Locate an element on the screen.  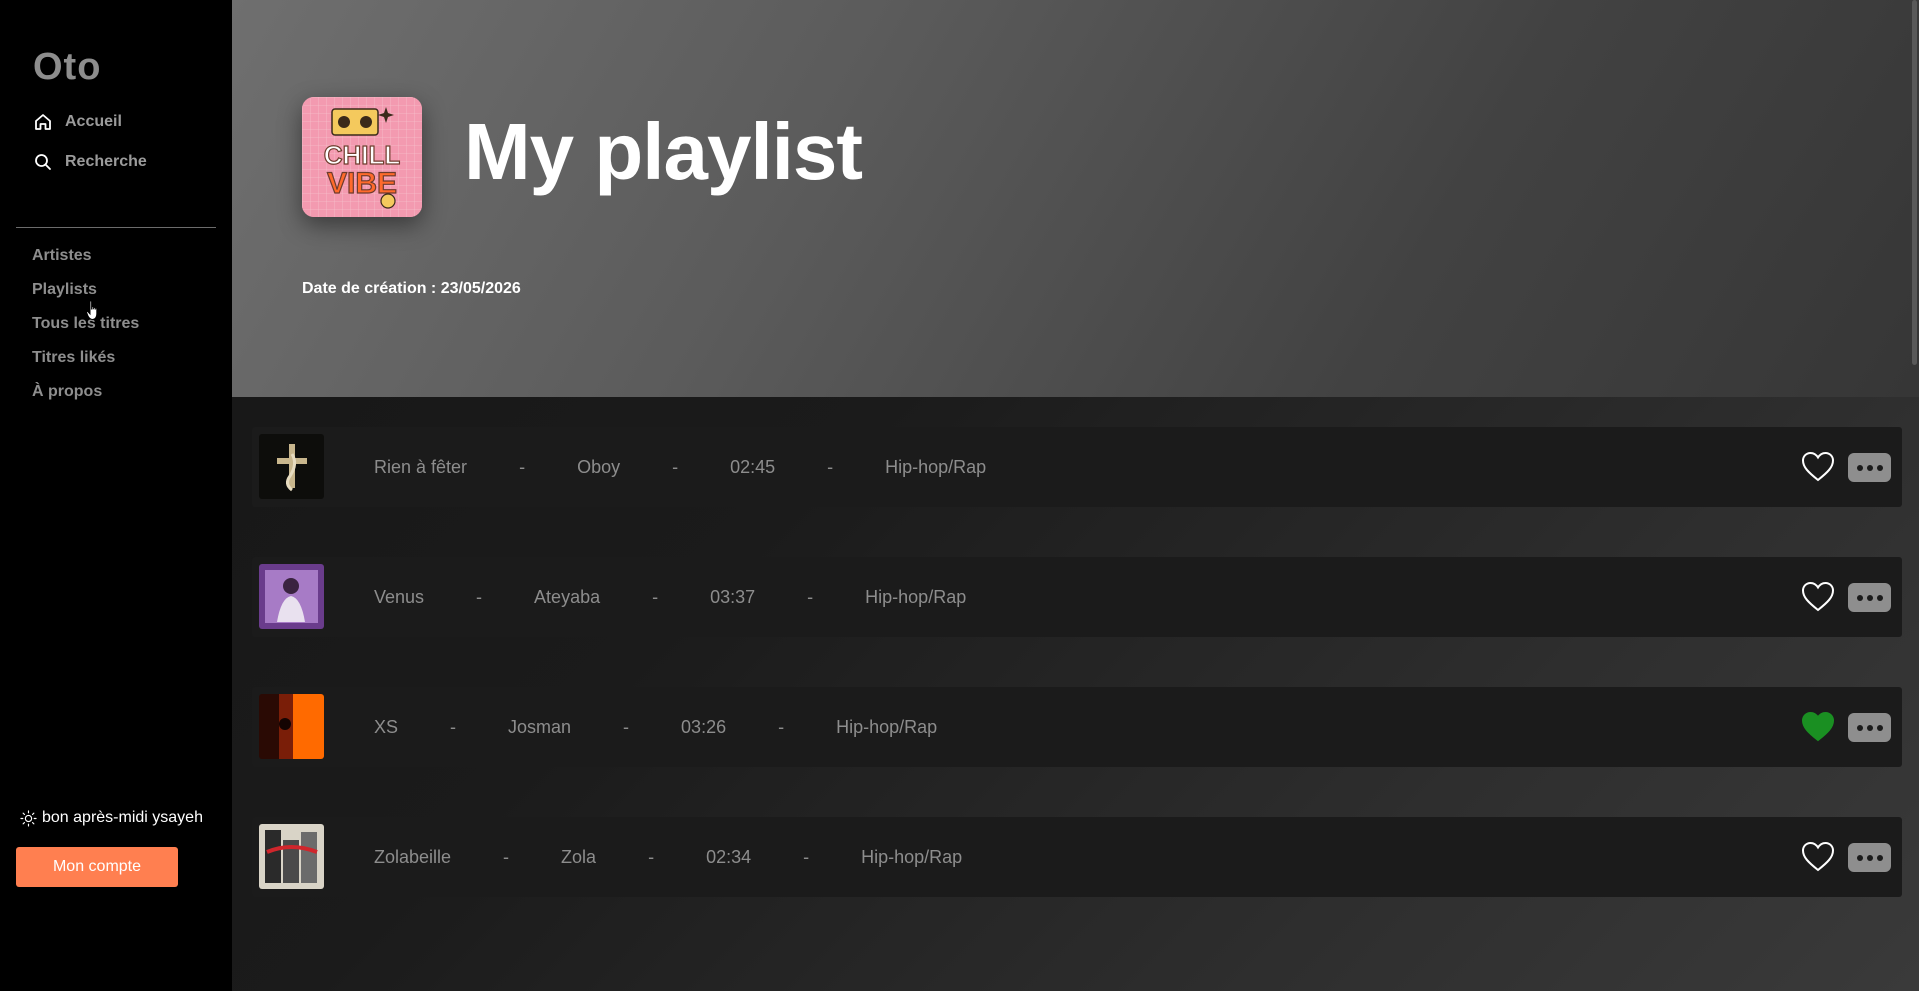
sidebar-divider is located at coordinates (116, 227).